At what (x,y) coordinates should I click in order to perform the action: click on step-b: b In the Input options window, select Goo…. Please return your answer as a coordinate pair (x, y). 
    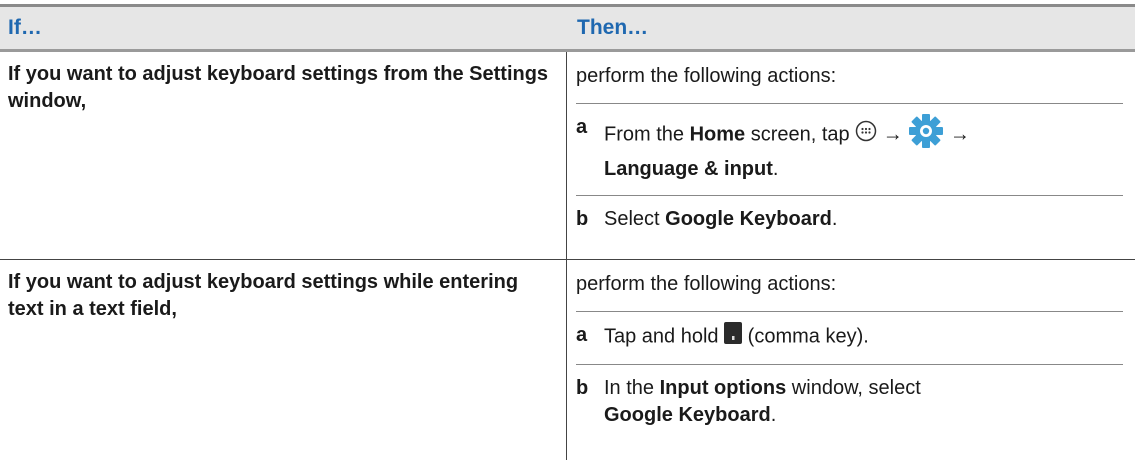
    Looking at the image, I should click on (849, 402).